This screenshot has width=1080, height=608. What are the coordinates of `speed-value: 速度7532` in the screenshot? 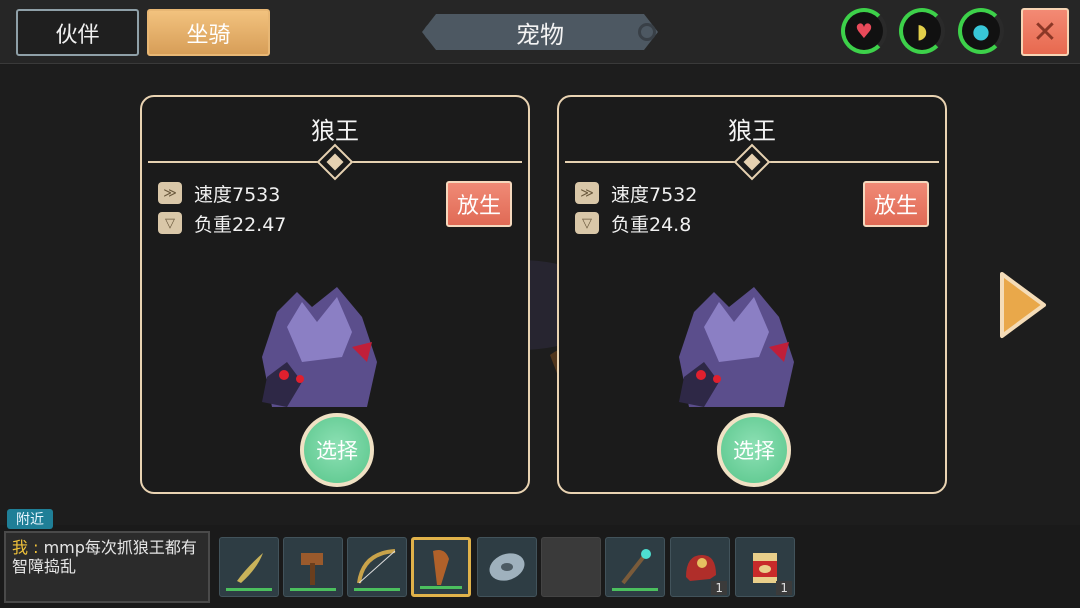 It's located at (654, 194).